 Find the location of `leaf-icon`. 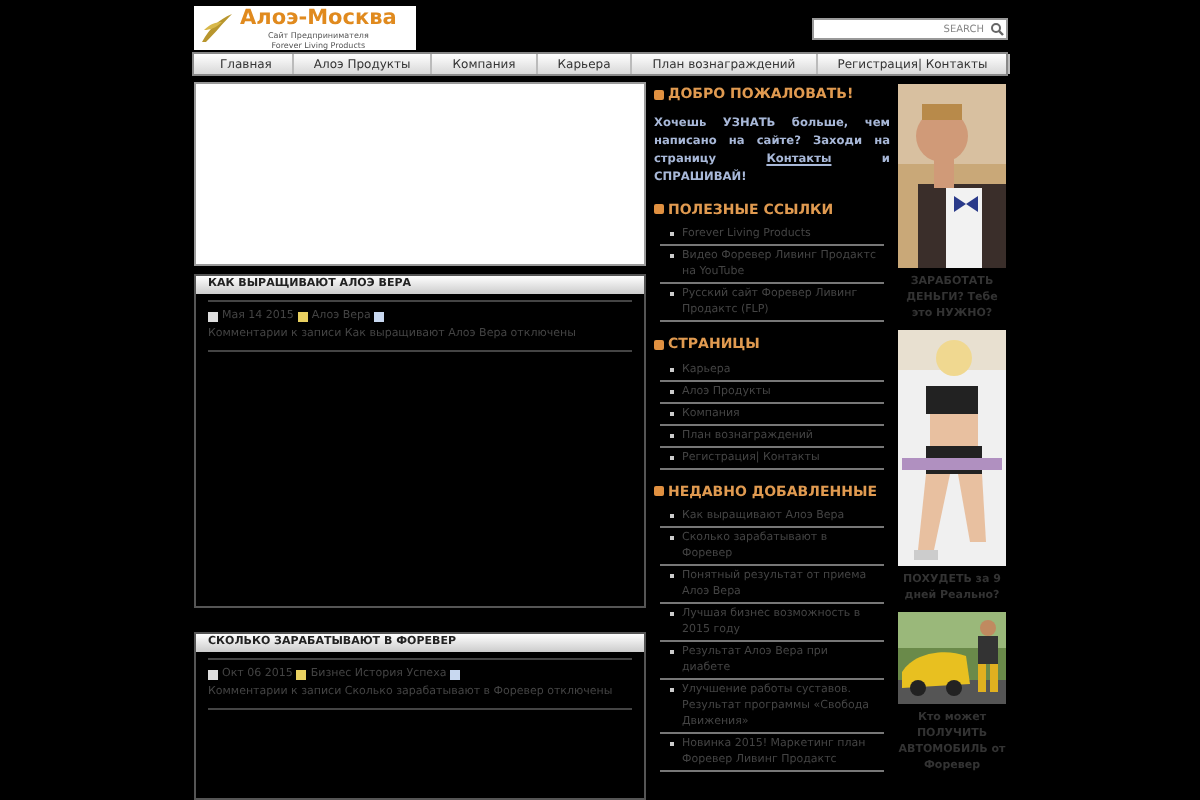

leaf-icon is located at coordinates (216, 28).